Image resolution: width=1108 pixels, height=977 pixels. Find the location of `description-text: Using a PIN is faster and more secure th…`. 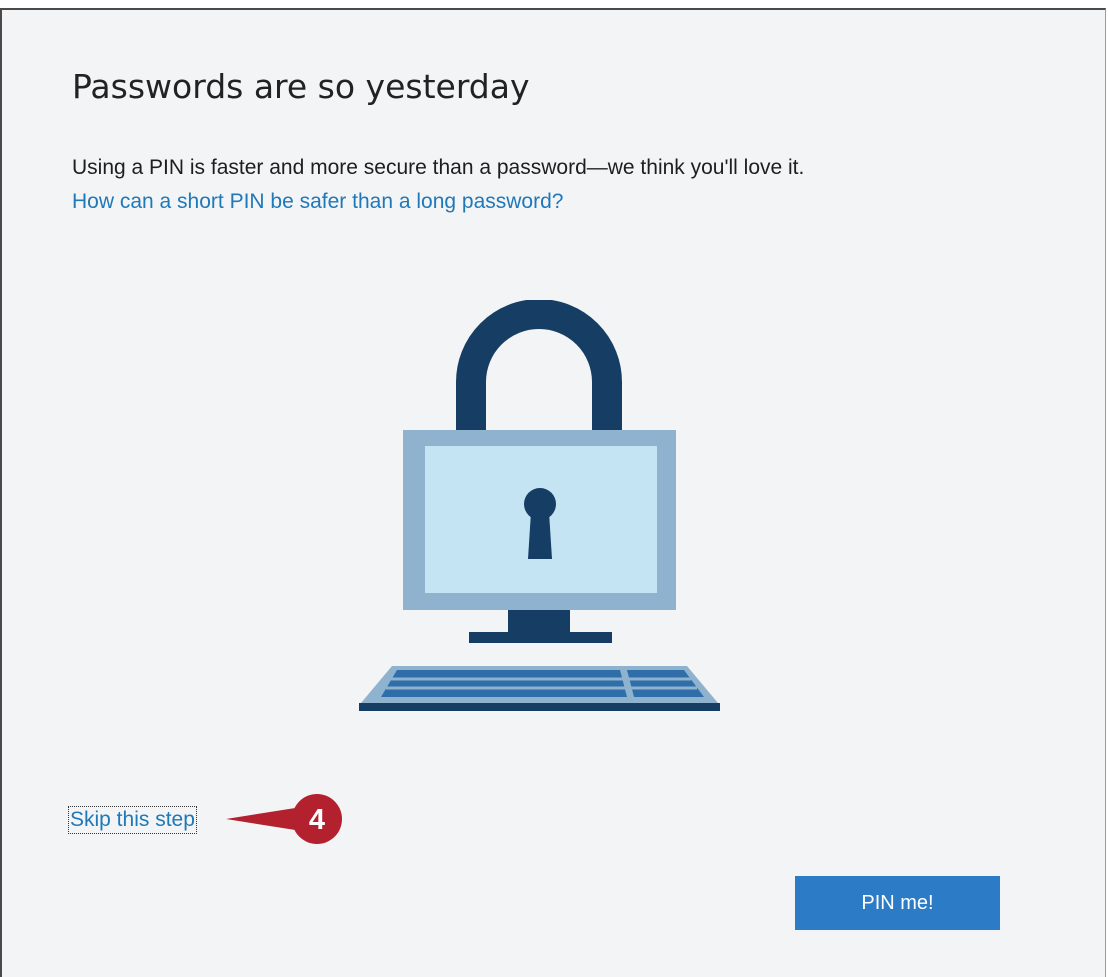

description-text: Using a PIN is faster and more secure th… is located at coordinates (438, 167).